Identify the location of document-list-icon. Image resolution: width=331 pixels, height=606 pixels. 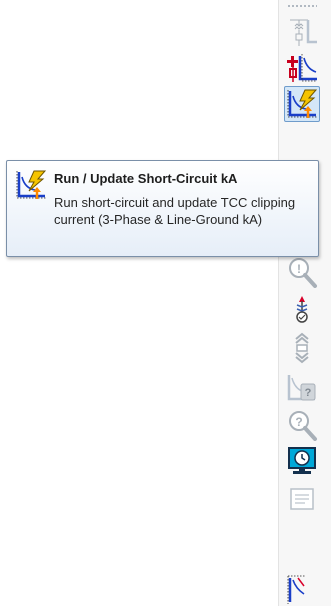
(302, 499).